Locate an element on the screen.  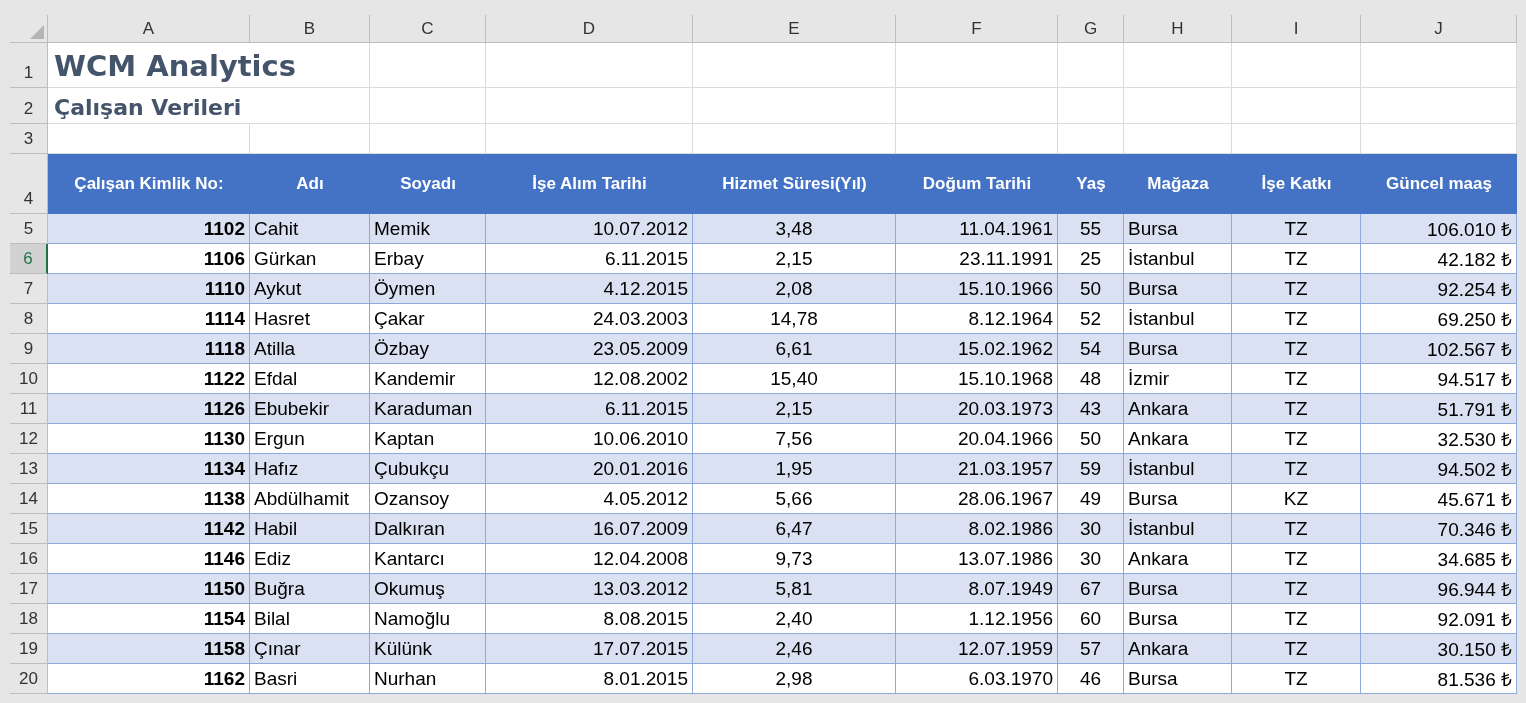
column-heading: Yaş is located at coordinates (1091, 184).